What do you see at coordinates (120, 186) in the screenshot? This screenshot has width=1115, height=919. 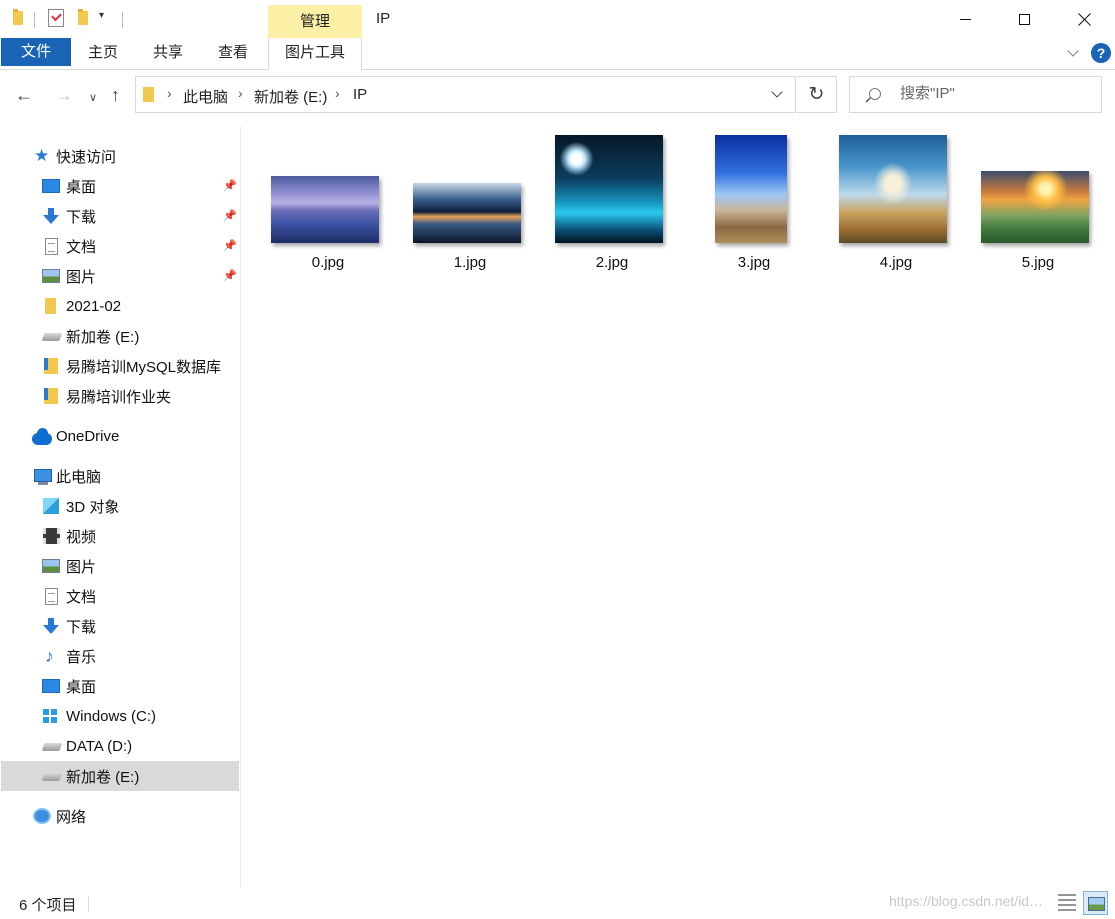 I see `sidebar-item-desktop: 桌面 📌` at bounding box center [120, 186].